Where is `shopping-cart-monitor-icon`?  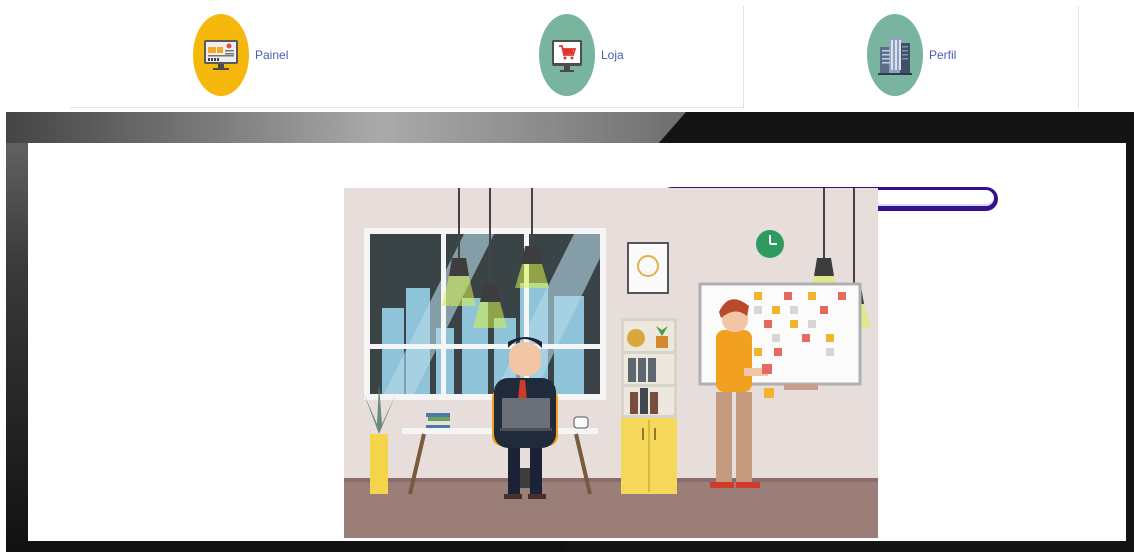 shopping-cart-monitor-icon is located at coordinates (567, 55).